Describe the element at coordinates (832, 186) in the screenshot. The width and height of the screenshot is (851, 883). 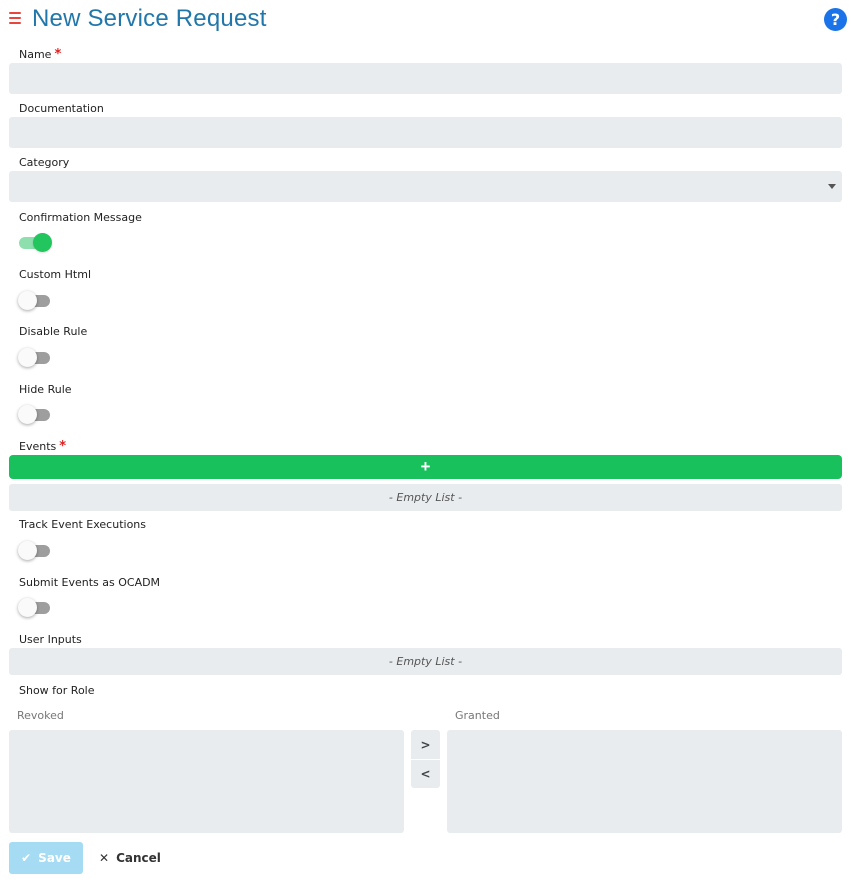
I see `chevron-down-icon` at that location.